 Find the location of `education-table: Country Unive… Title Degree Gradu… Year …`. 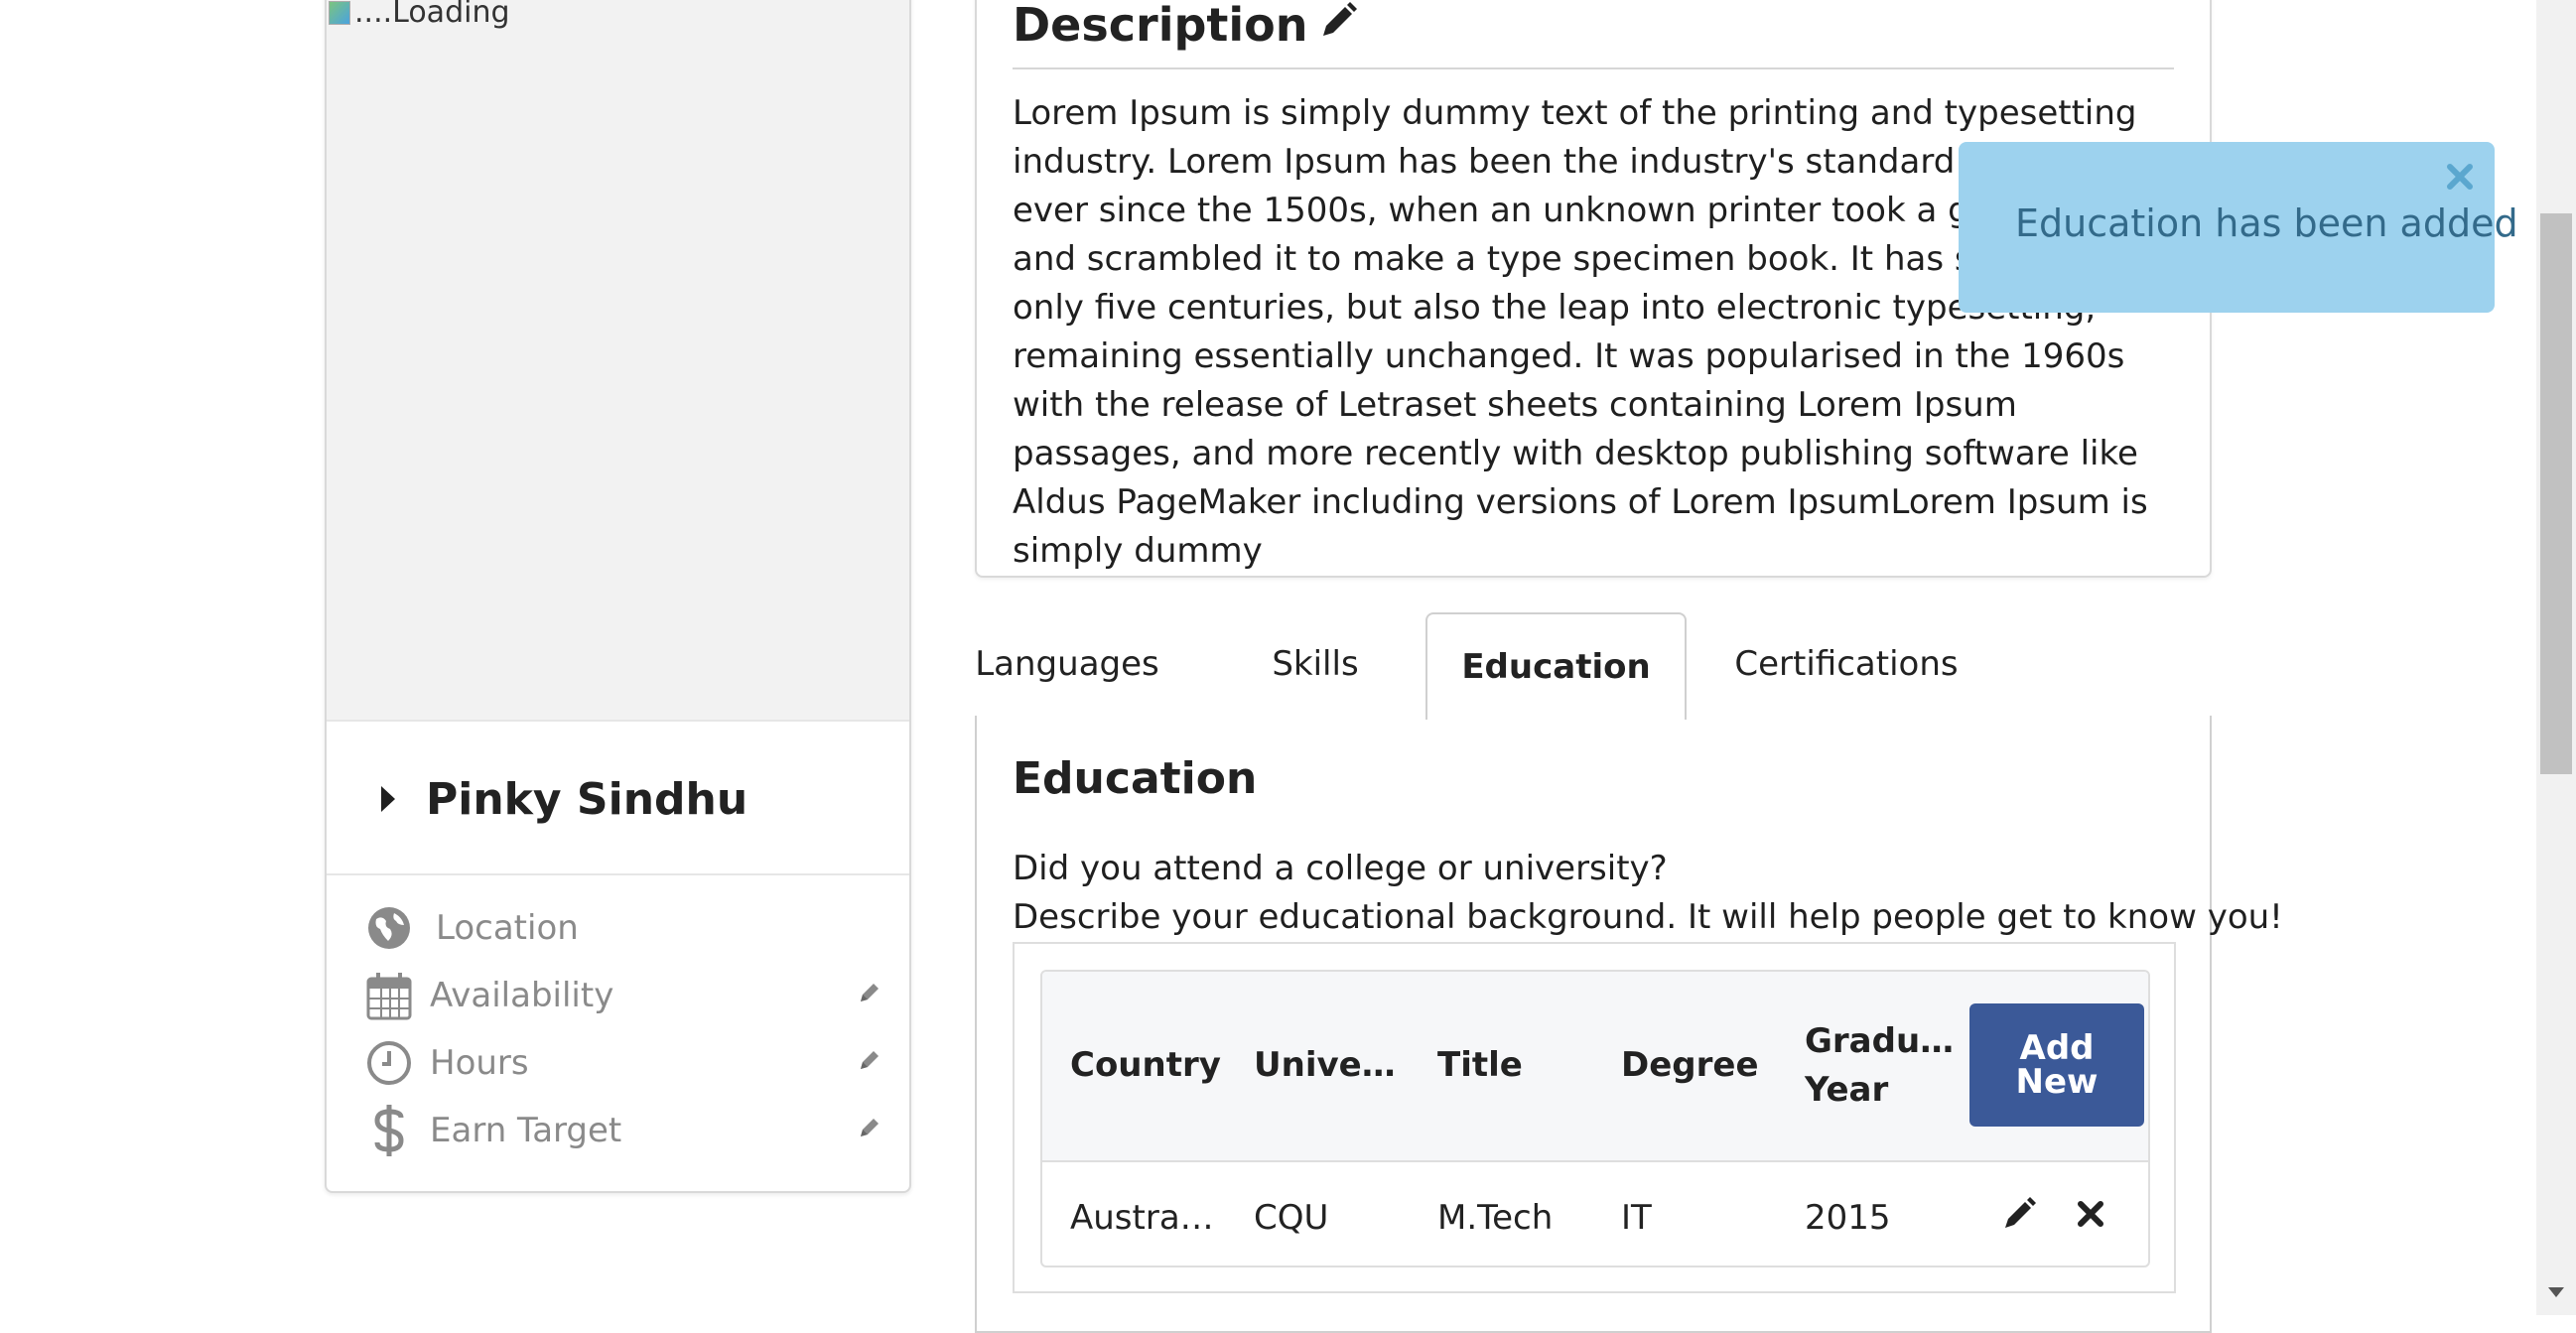

education-table: Country Unive… Title Degree Gradu… Year … is located at coordinates (1595, 1118).